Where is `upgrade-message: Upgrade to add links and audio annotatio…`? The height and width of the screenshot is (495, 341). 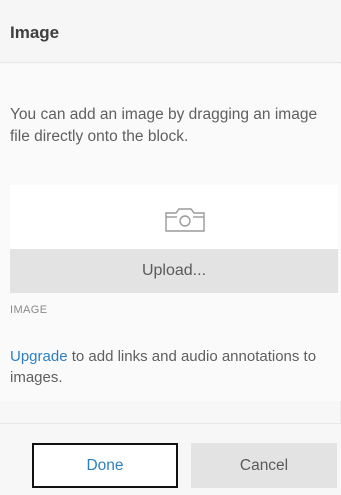
upgrade-message: Upgrade to add links and audio annotatio… is located at coordinates (170, 367).